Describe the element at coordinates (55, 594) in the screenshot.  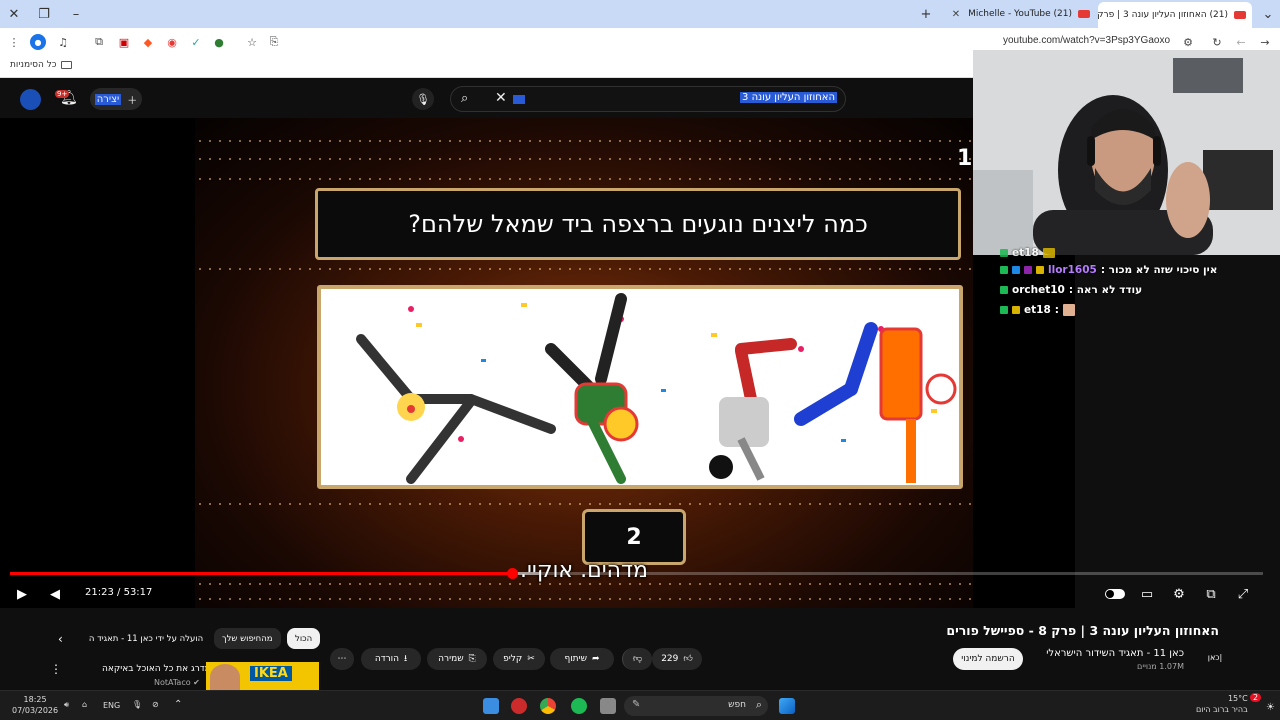
I see `volume-icon: ◀︎` at that location.